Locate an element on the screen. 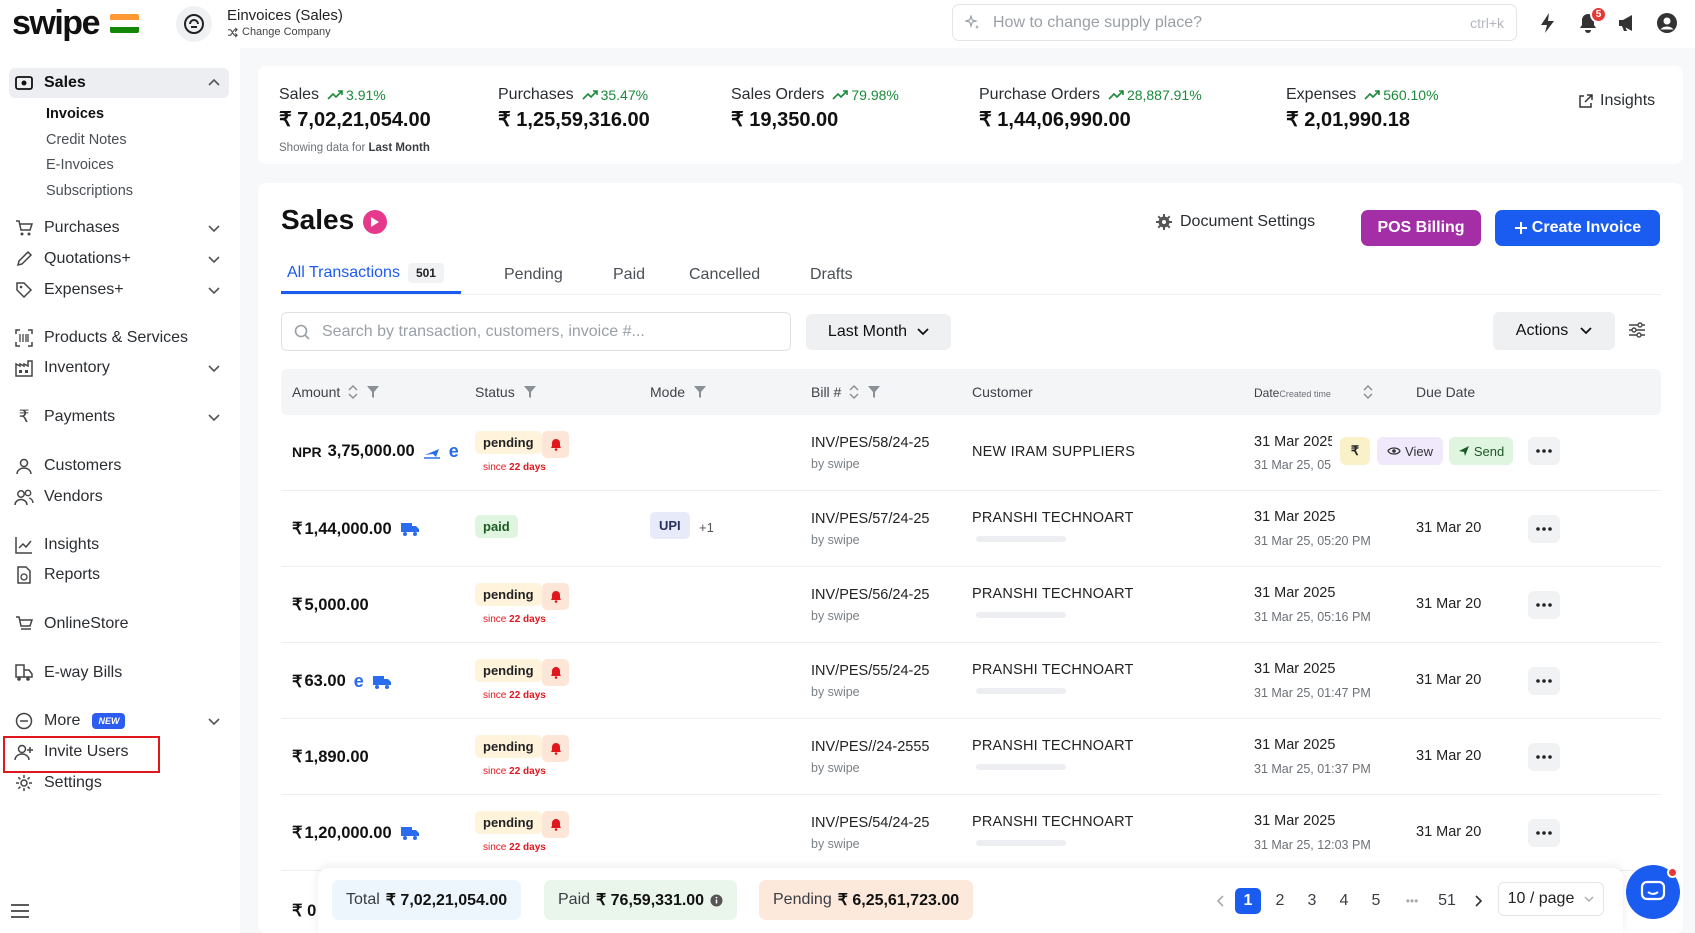  chevron-right-icon is located at coordinates (1479, 901).